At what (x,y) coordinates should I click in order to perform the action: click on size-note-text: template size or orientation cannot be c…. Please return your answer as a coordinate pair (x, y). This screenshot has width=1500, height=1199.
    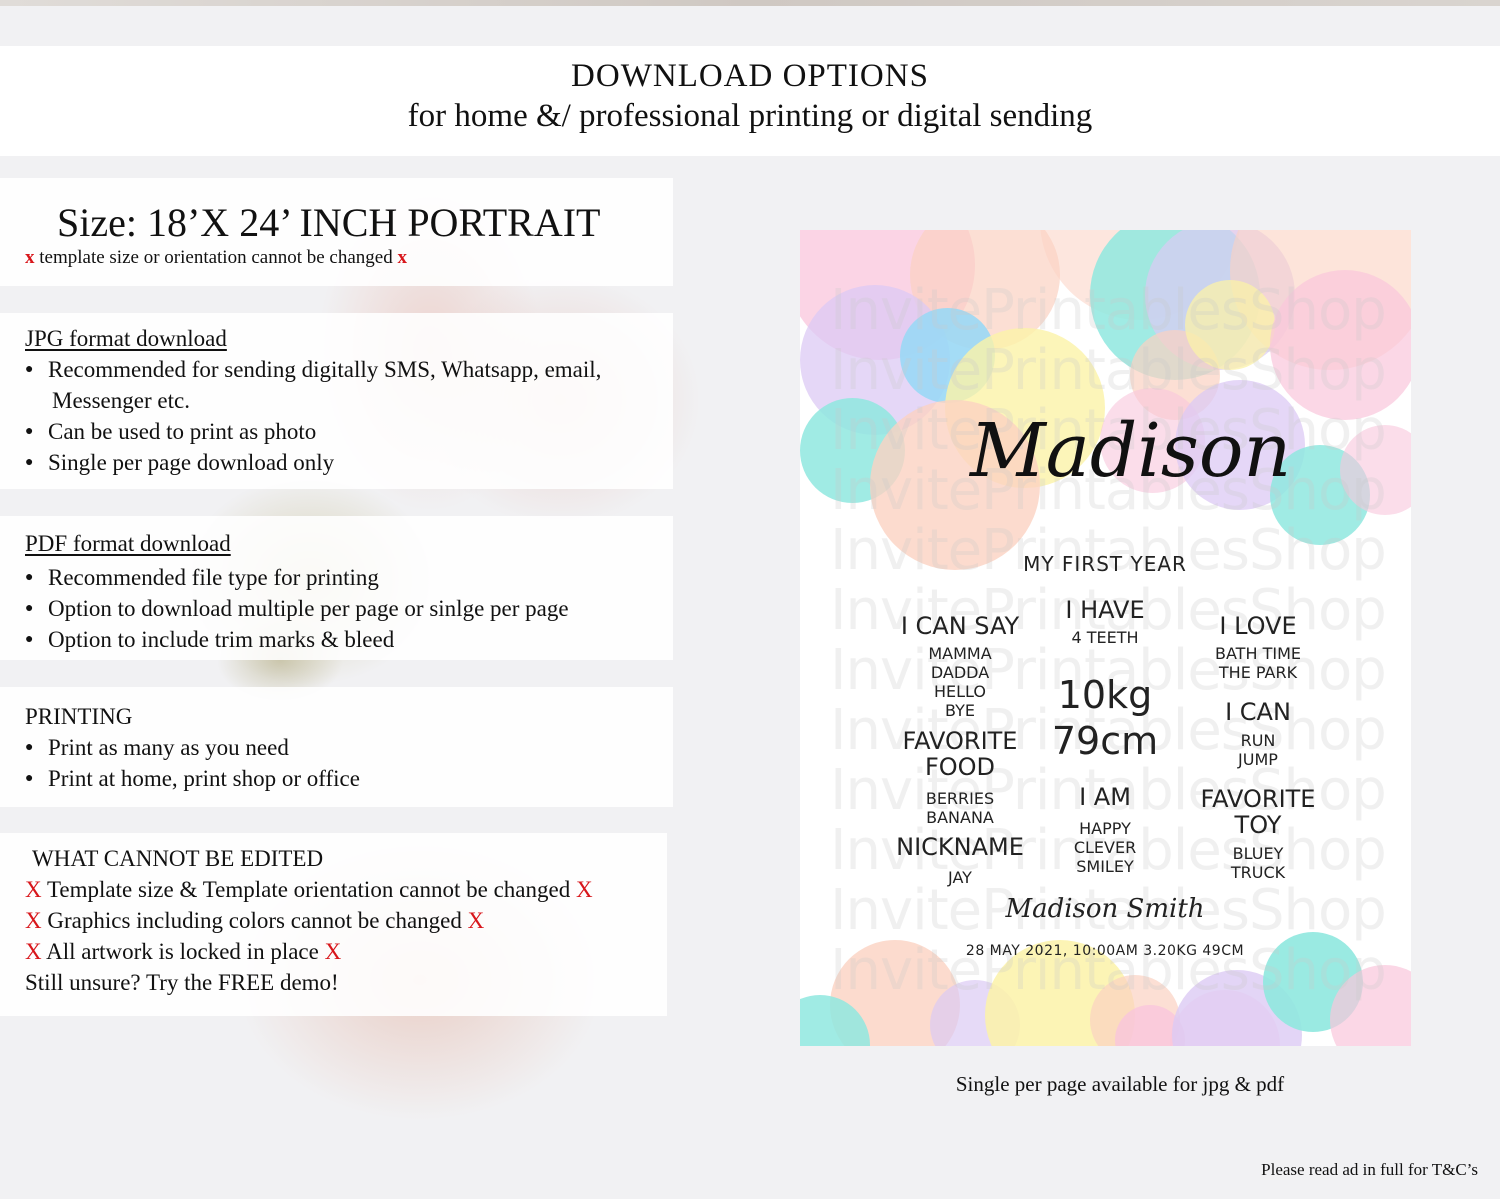
    Looking at the image, I should click on (216, 257).